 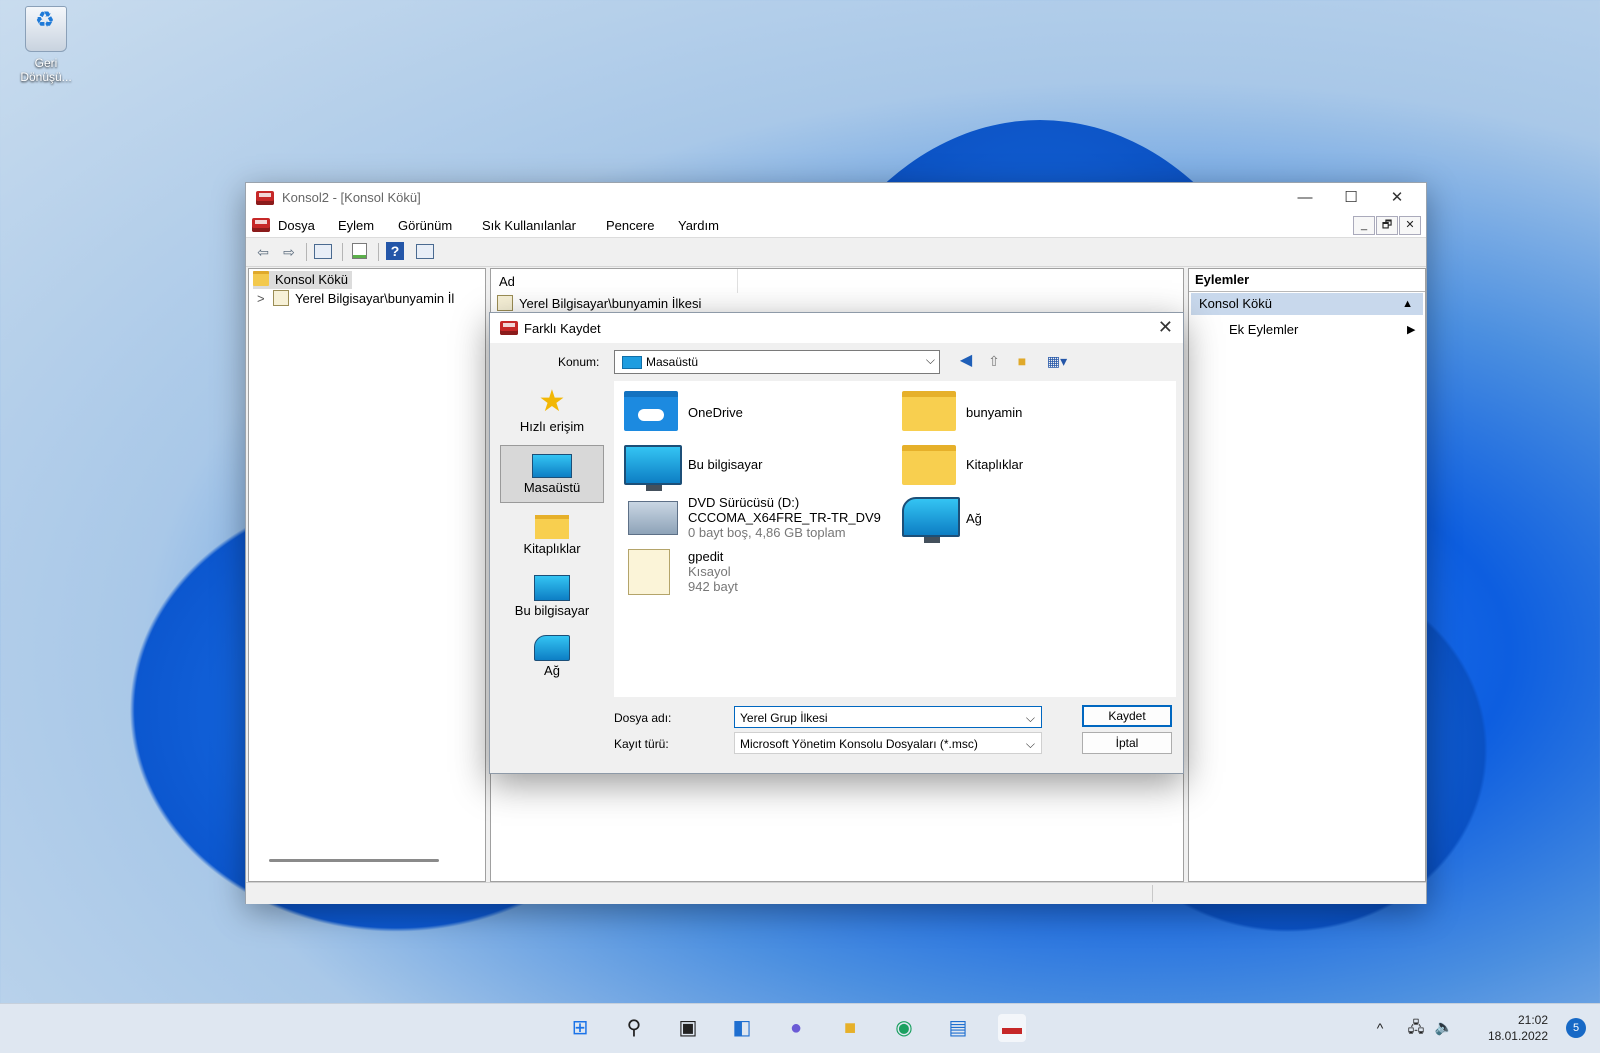 What do you see at coordinates (552, 401) in the screenshot?
I see `star-icon: ★` at bounding box center [552, 401].